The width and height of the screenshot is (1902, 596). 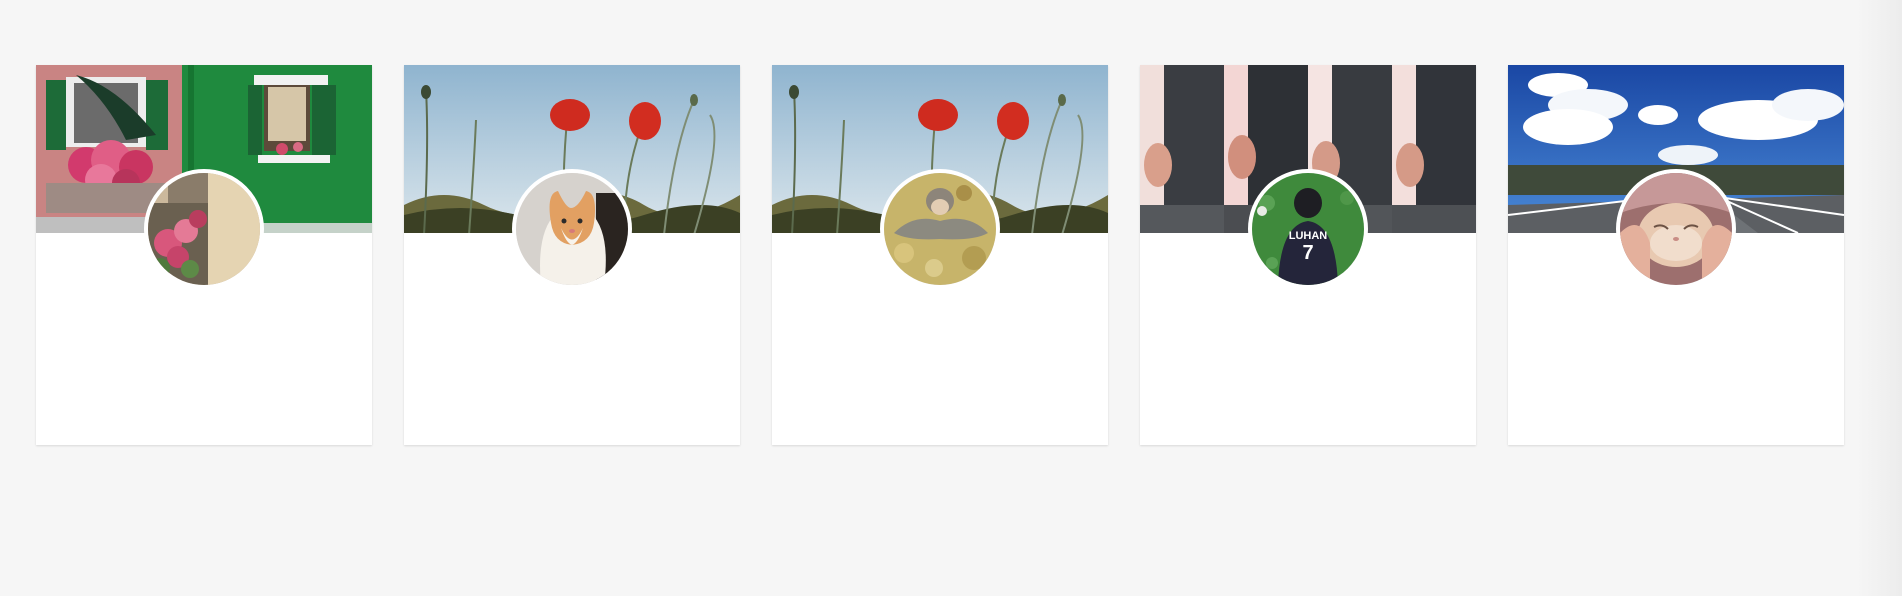 I want to click on jersey-name: LUHAN, so click(x=1308, y=236).